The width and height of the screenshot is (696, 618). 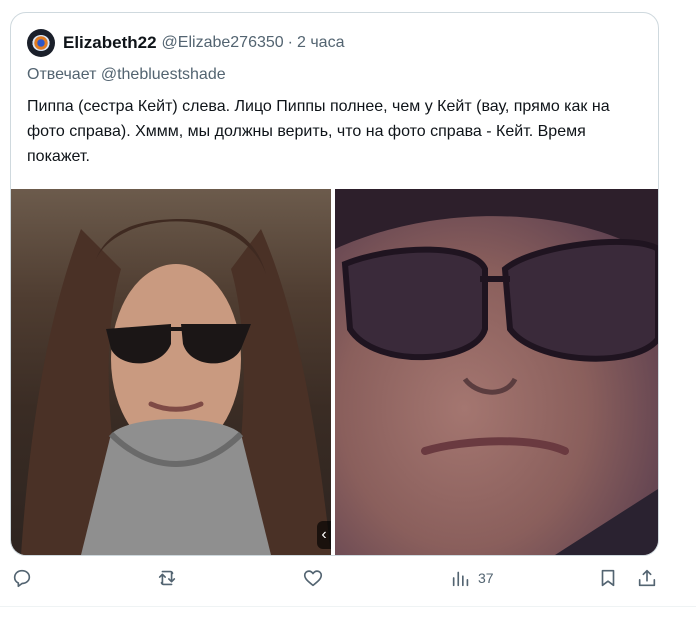 I want to click on bookmark-icon, so click(x=608, y=578).